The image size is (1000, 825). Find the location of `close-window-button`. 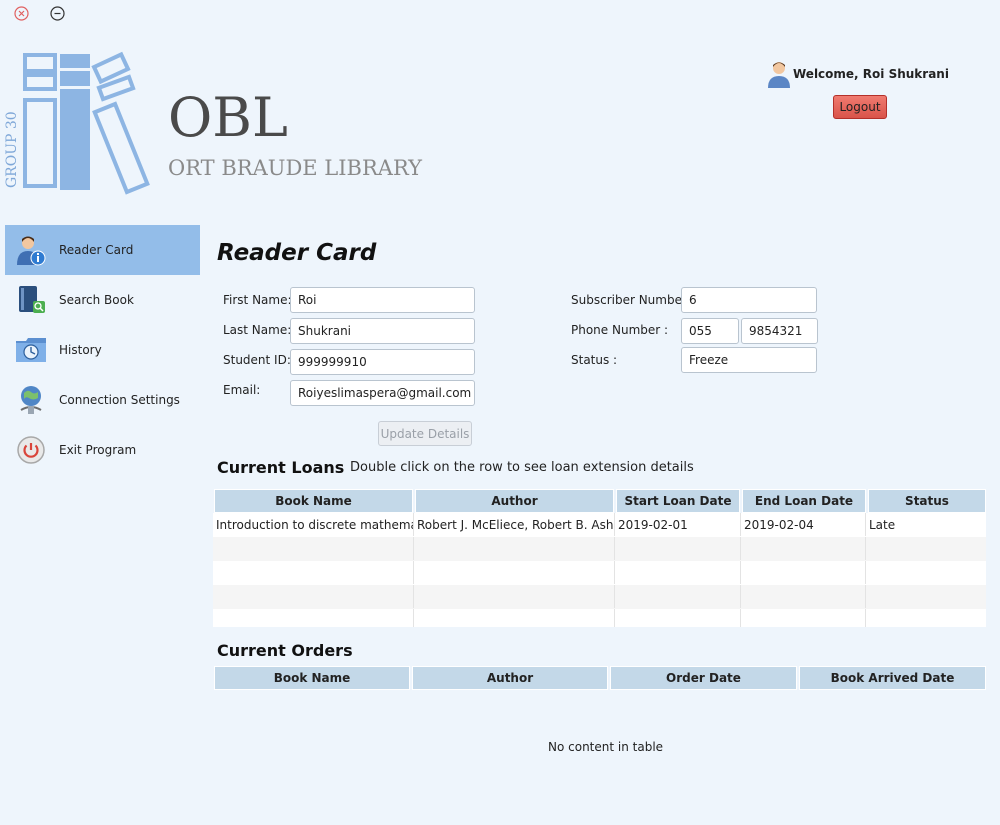

close-window-button is located at coordinates (21, 13).